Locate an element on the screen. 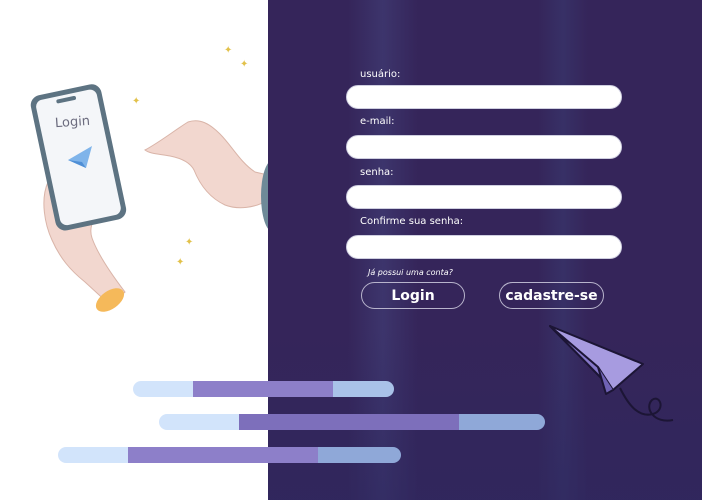  username-input is located at coordinates (484, 97).